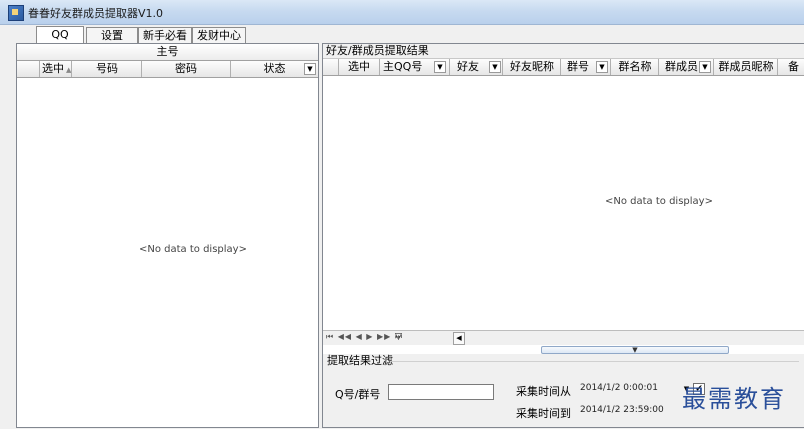 This screenshot has height=429, width=804. Describe the element at coordinates (578, 66) in the screenshot. I see `col-group-no-label: 群号` at that location.